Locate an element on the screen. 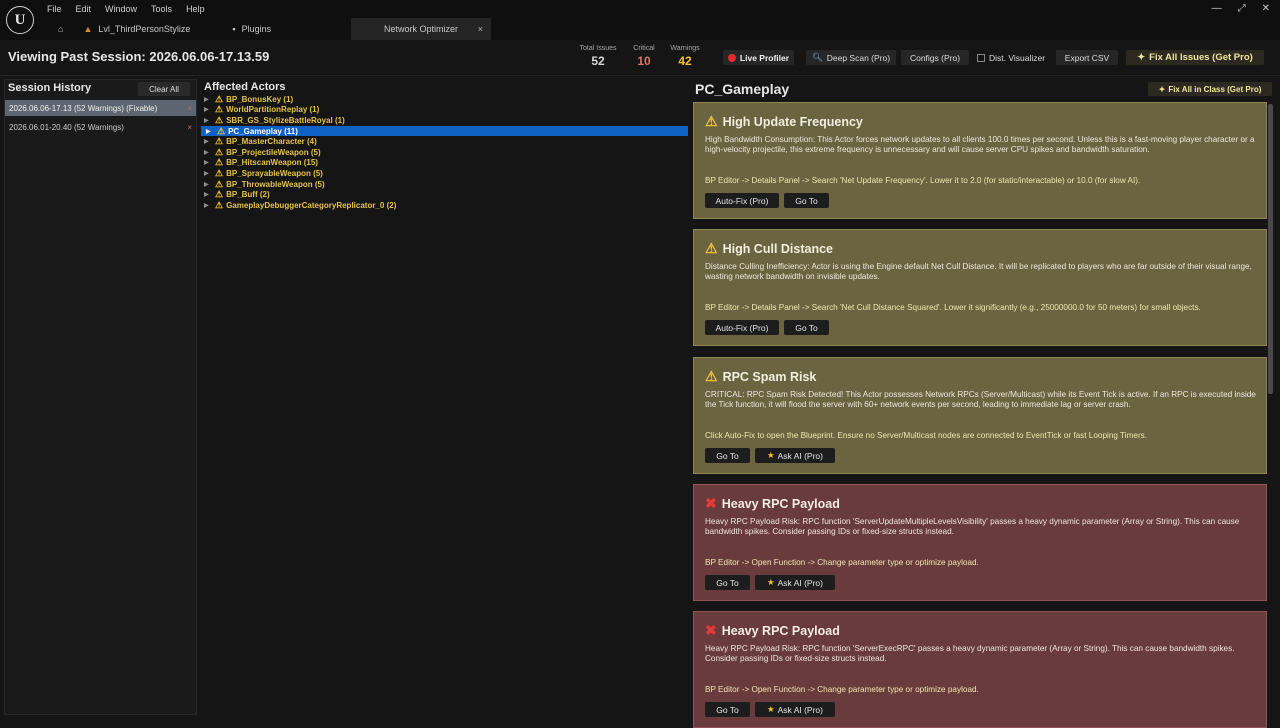 This screenshot has width=1280, height=728. home-tab: ⌂ is located at coordinates (60, 29).